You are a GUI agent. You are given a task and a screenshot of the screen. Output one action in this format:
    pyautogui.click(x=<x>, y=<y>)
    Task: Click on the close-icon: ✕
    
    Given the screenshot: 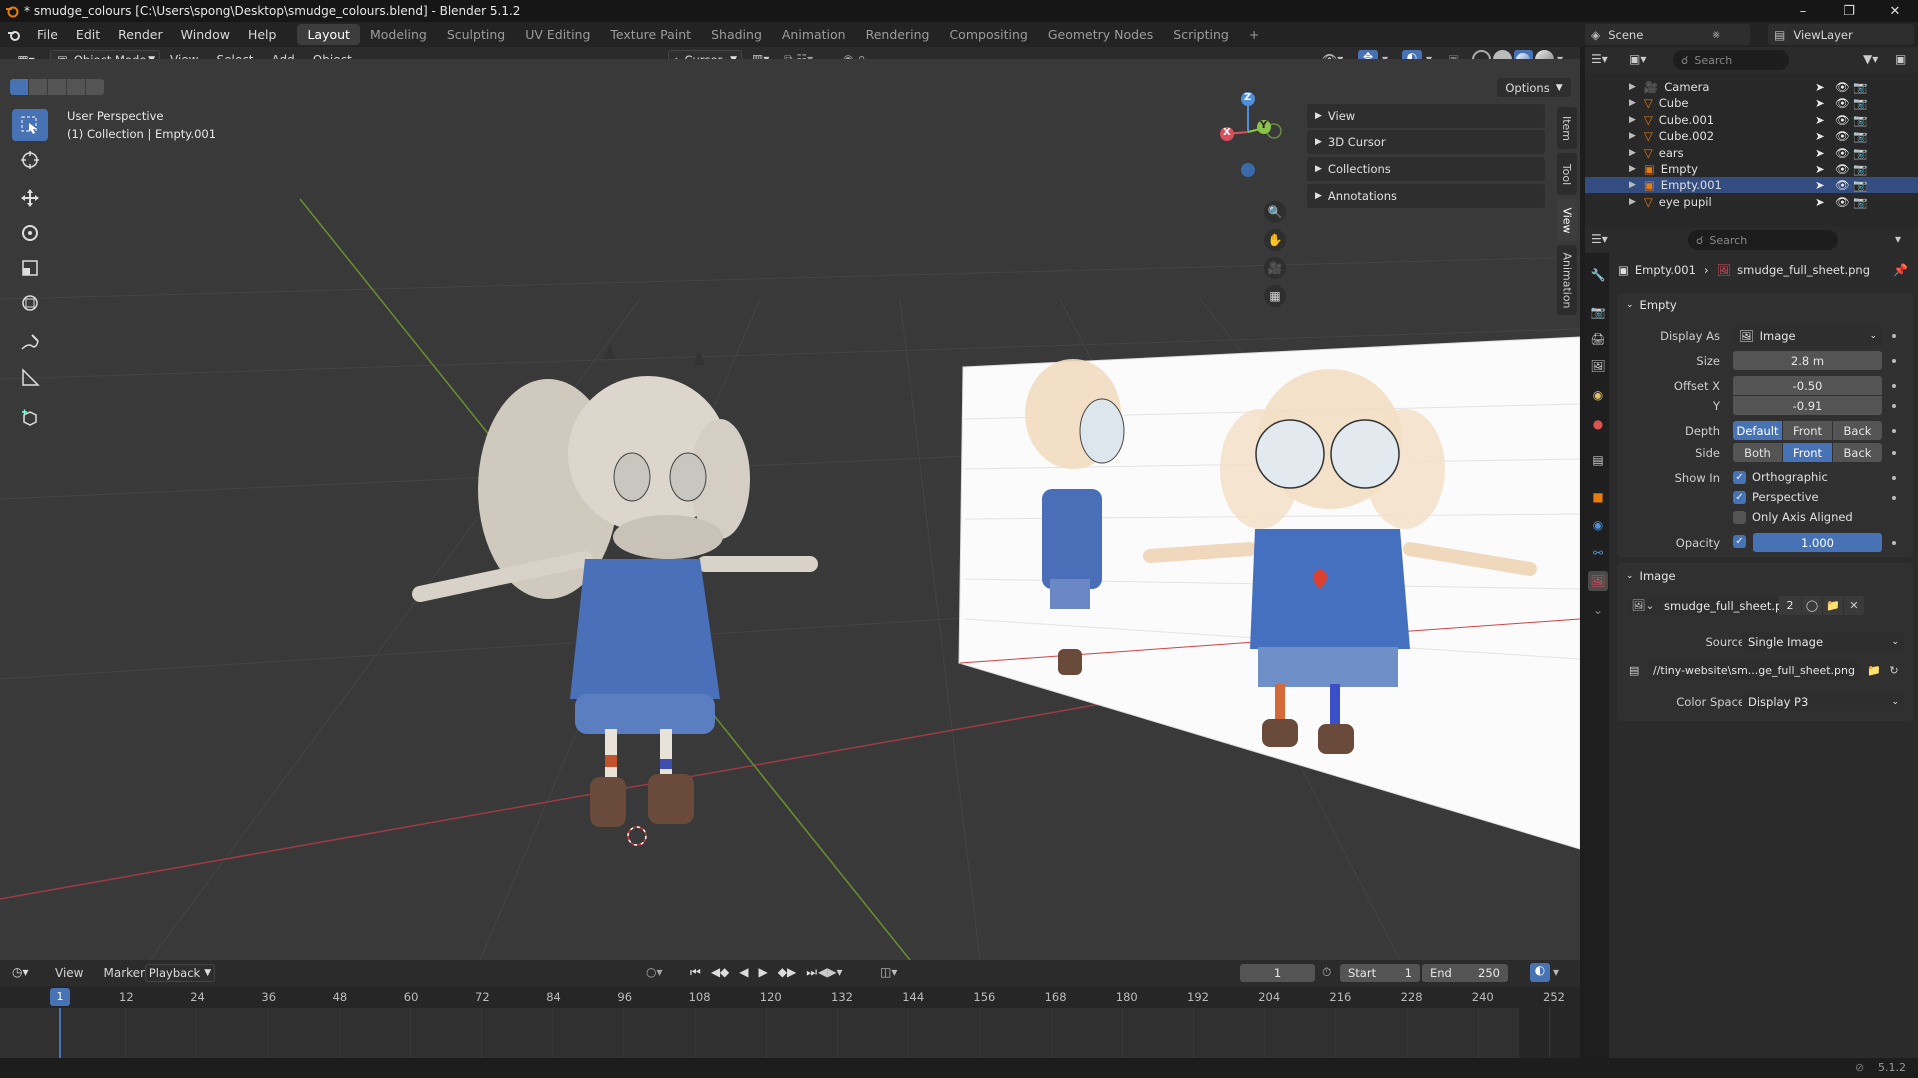 What is the action you would take?
    pyautogui.click(x=1895, y=11)
    